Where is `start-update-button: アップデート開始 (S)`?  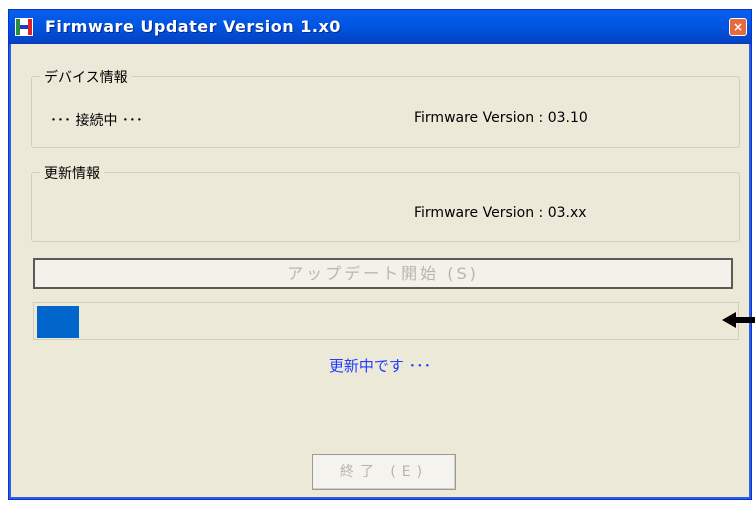 start-update-button: アップデート開始 (S) is located at coordinates (383, 273).